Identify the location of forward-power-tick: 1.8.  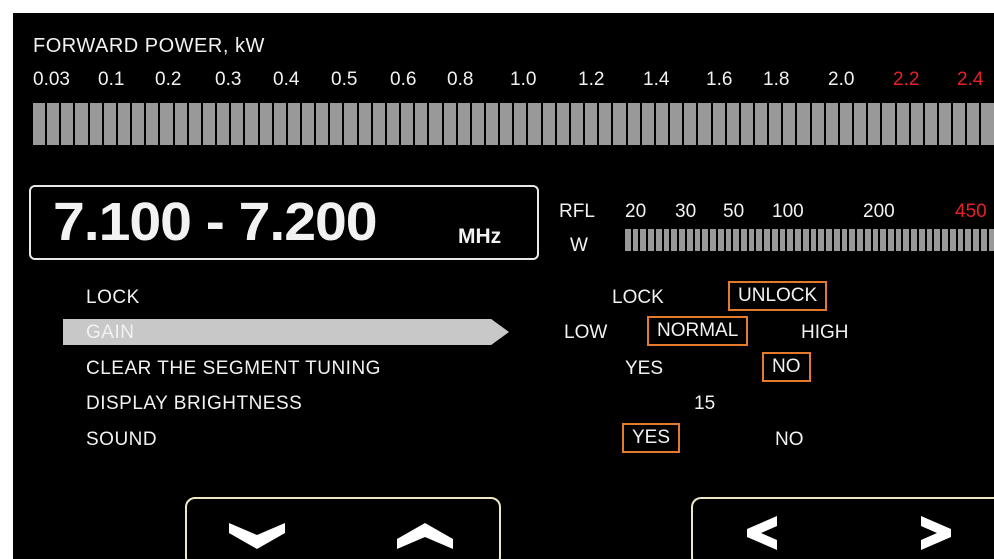
(776, 79).